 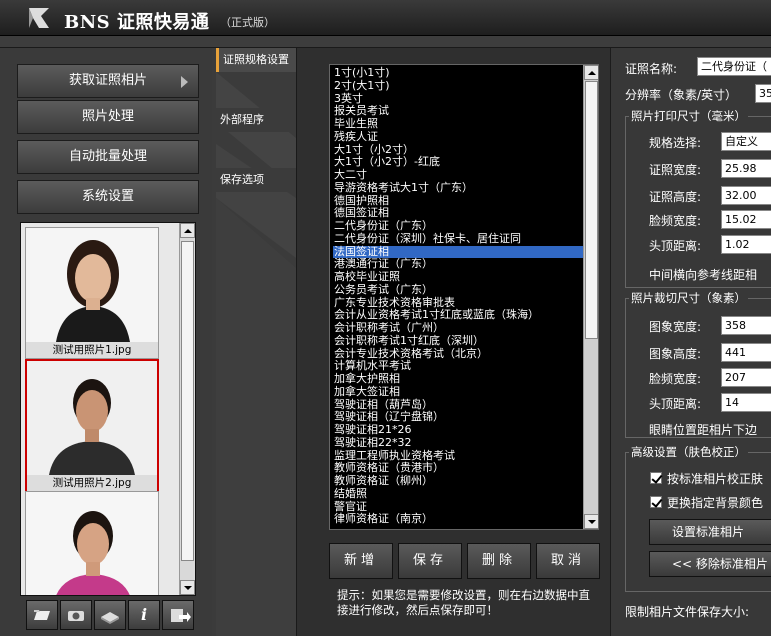 I want to click on add-button: 新增, so click(x=361, y=561).